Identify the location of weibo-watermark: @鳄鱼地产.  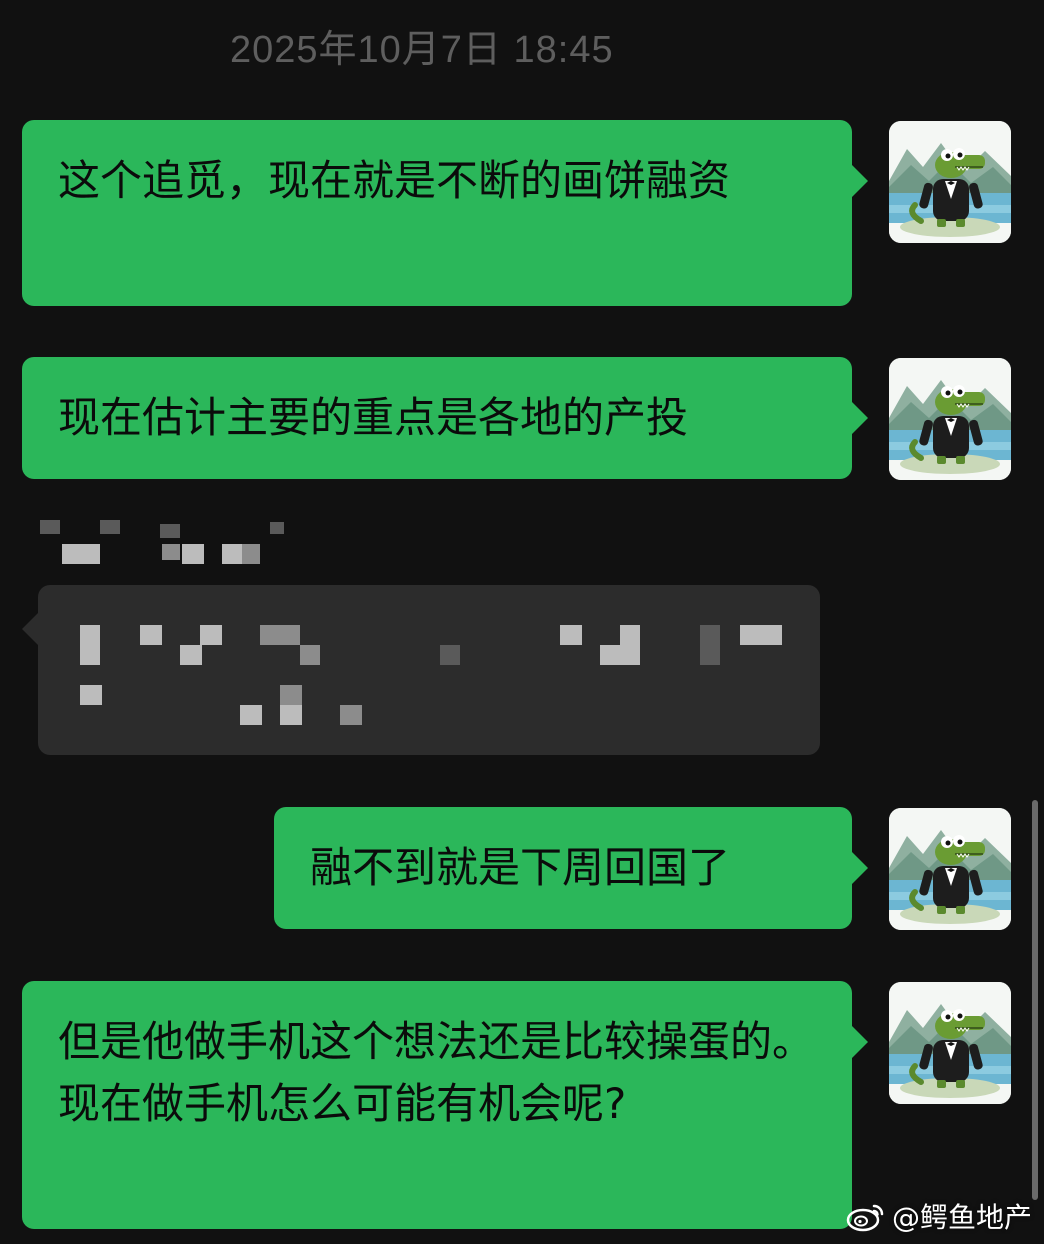
(939, 1216).